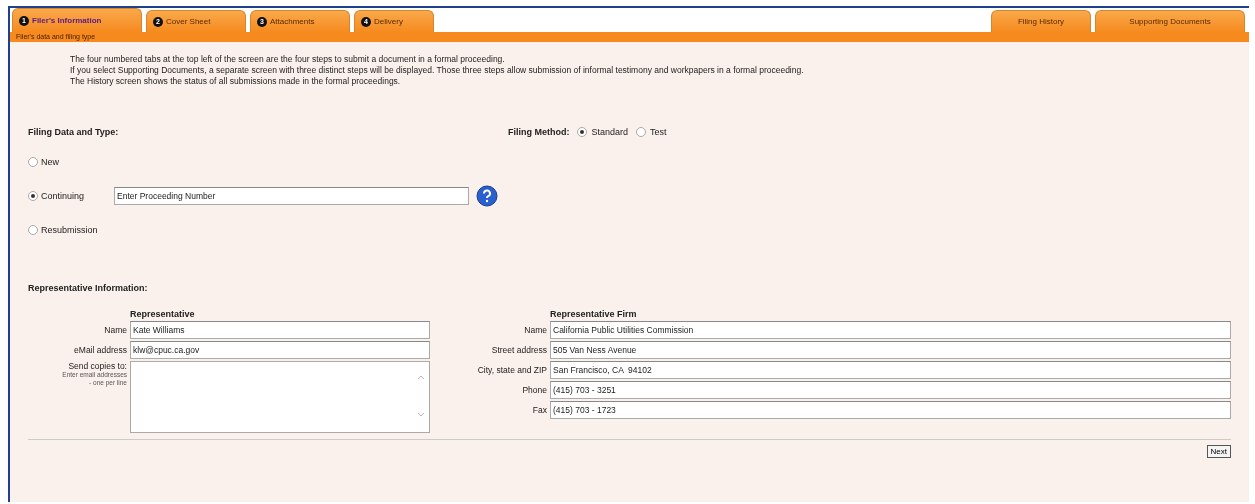 The width and height of the screenshot is (1255, 504). I want to click on radio-label: Continuing, so click(63, 196).